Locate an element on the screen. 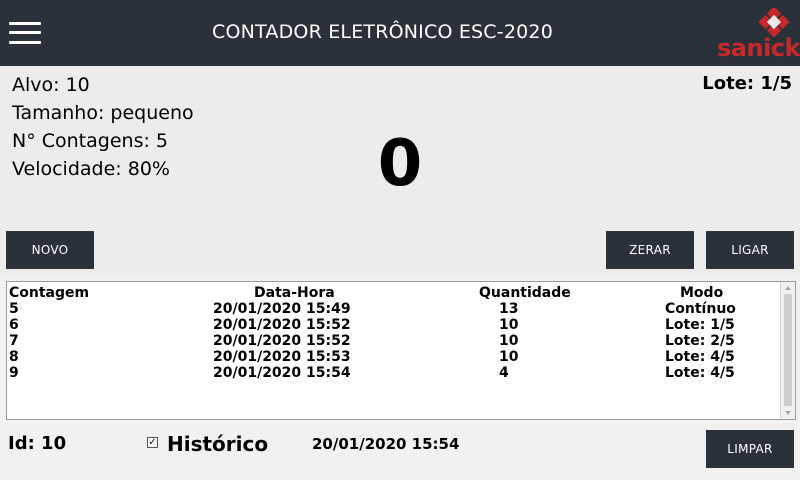 This screenshot has height=480, width=800. sanick-logo: sanick is located at coordinates (757, 36).